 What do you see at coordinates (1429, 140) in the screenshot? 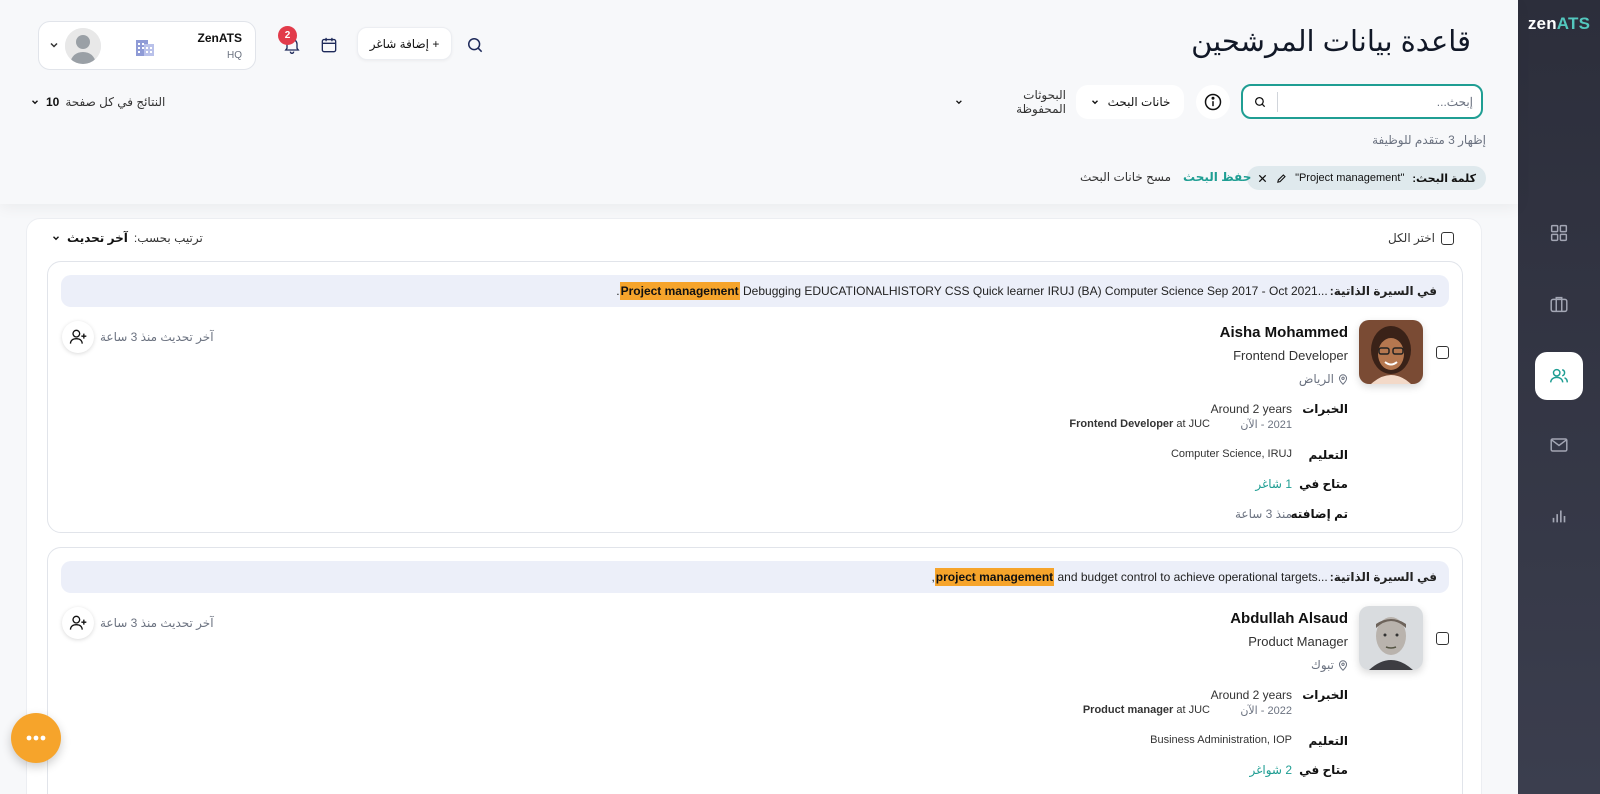
I see `results-count-text: إظهار 3 متقدم للوظيفة` at bounding box center [1429, 140].